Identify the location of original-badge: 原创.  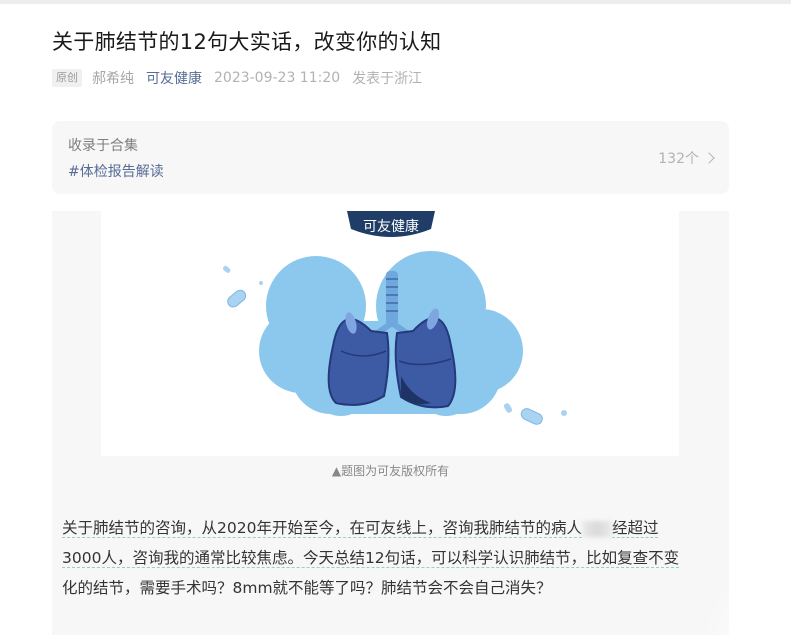
(67, 78).